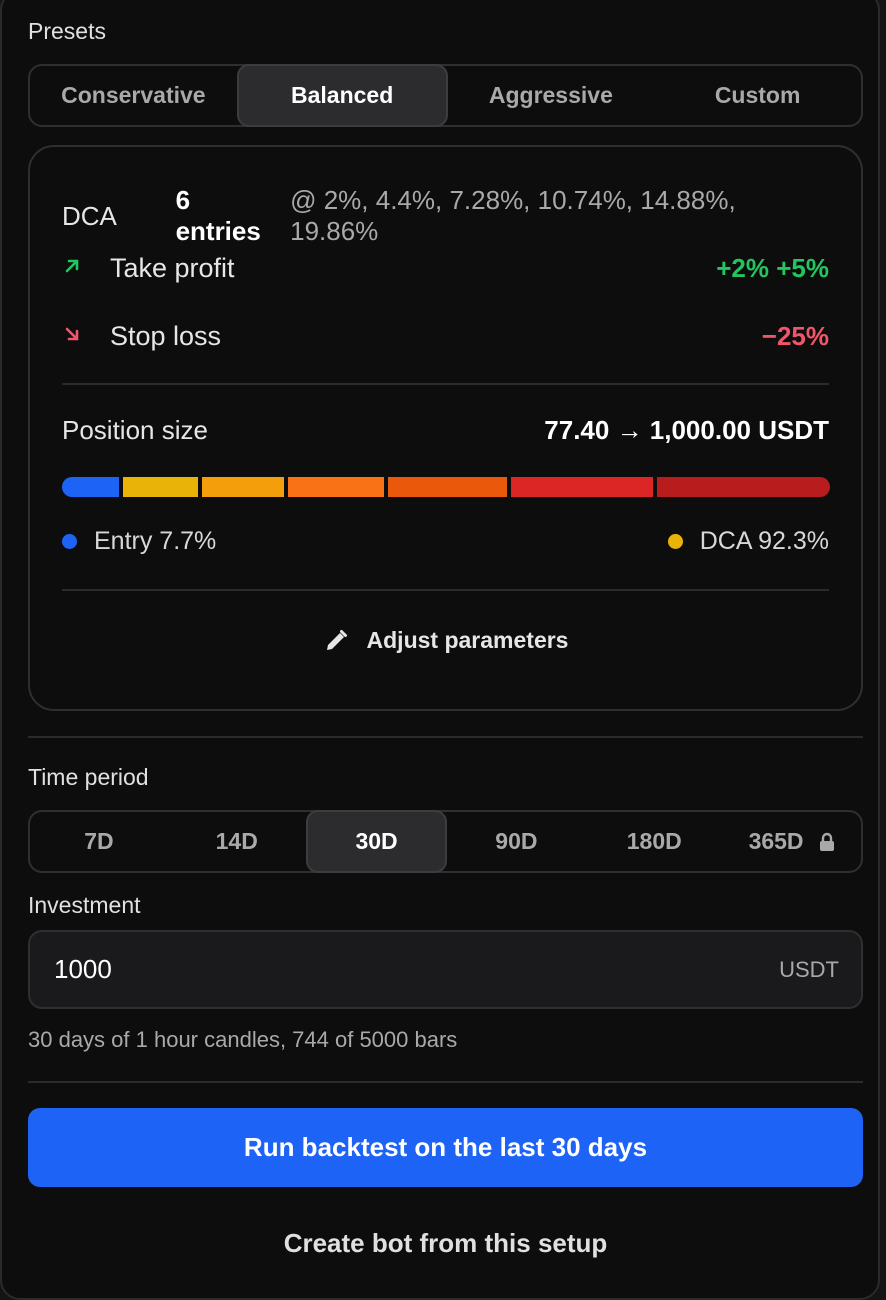  I want to click on entry-legend-label: Entry 7.7%, so click(155, 541).